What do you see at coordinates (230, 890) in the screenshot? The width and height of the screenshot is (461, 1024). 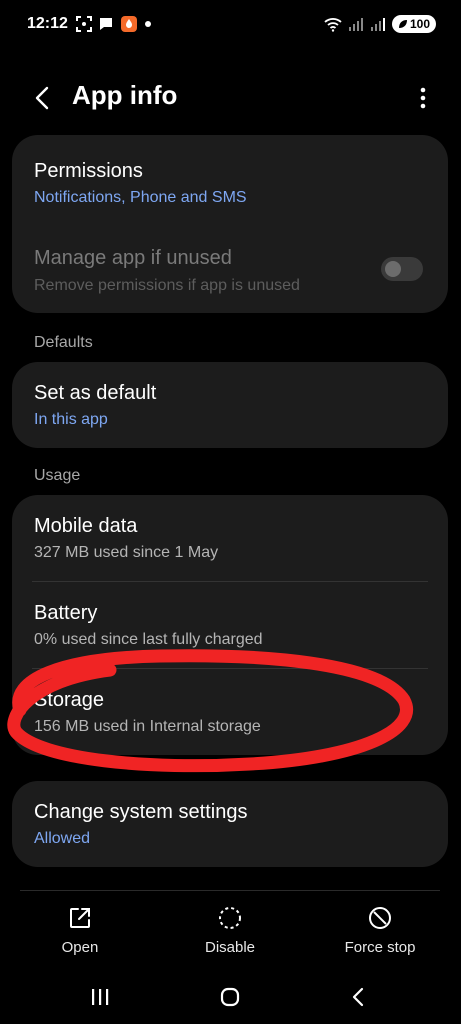 I see `bottom-divider` at bounding box center [230, 890].